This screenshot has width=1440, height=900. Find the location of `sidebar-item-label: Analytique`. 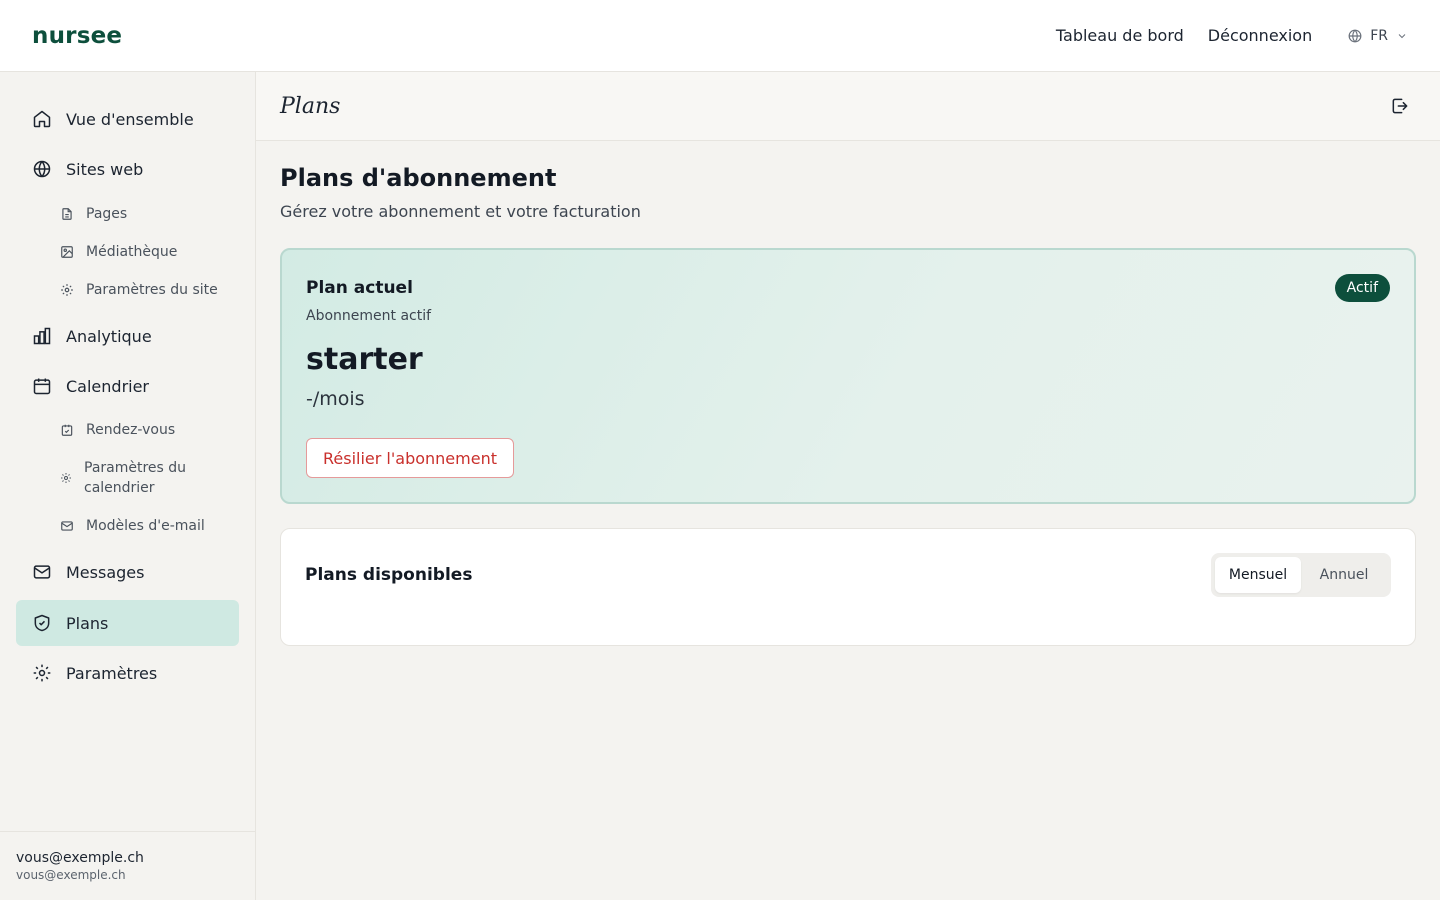

sidebar-item-label: Analytique is located at coordinates (109, 336).